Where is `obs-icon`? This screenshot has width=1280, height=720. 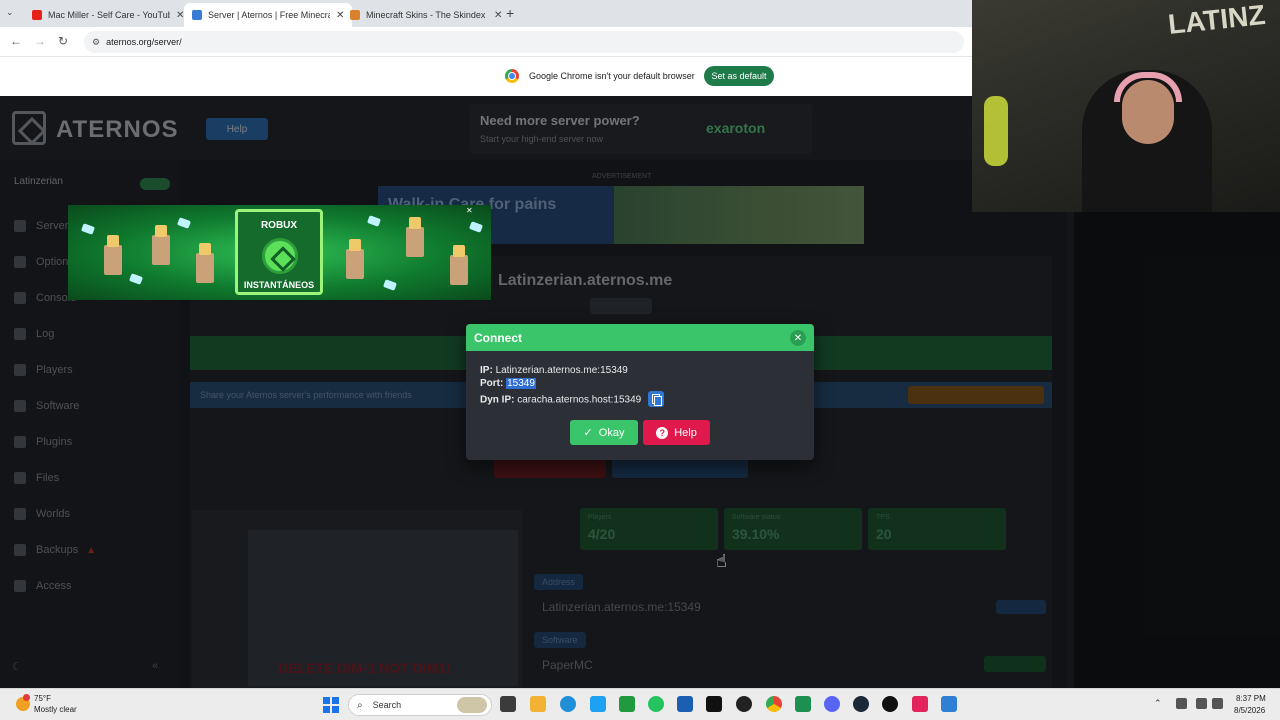 obs-icon is located at coordinates (744, 704).